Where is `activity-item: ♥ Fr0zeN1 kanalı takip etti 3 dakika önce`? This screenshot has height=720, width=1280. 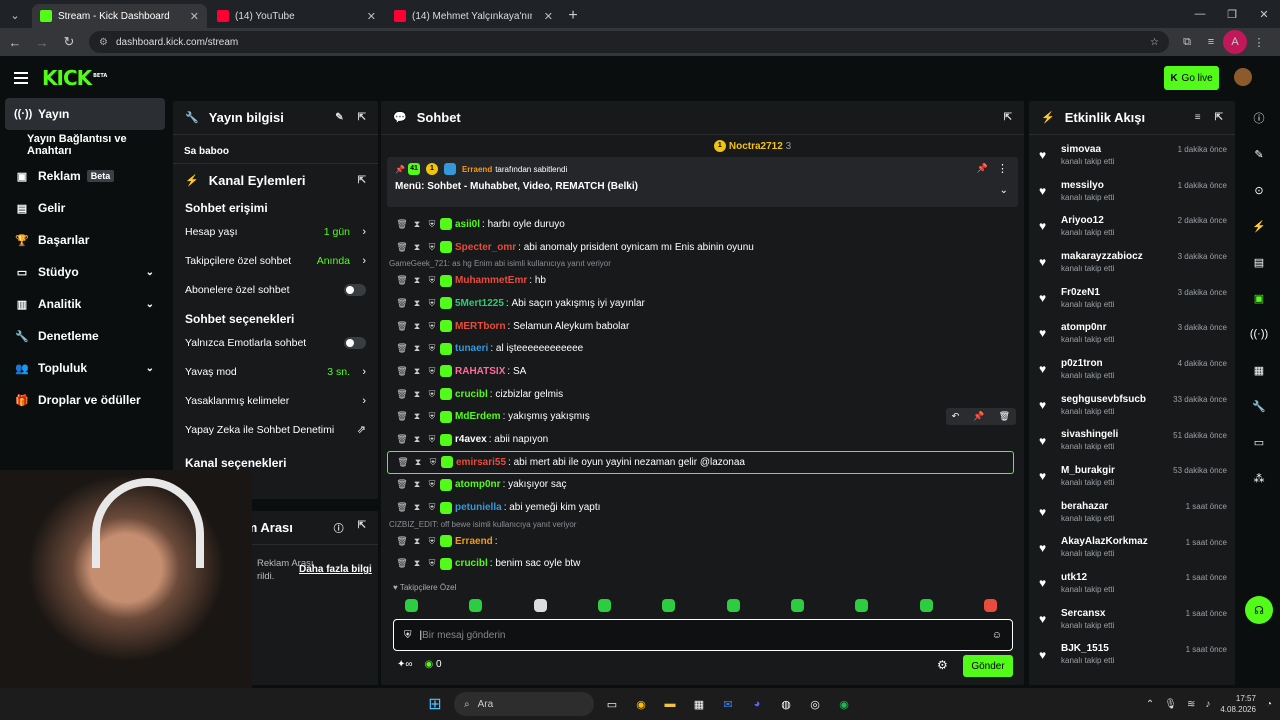 activity-item: ♥ Fr0zeN1 kanalı takip etti 3 dakika önce is located at coordinates (1132, 298).